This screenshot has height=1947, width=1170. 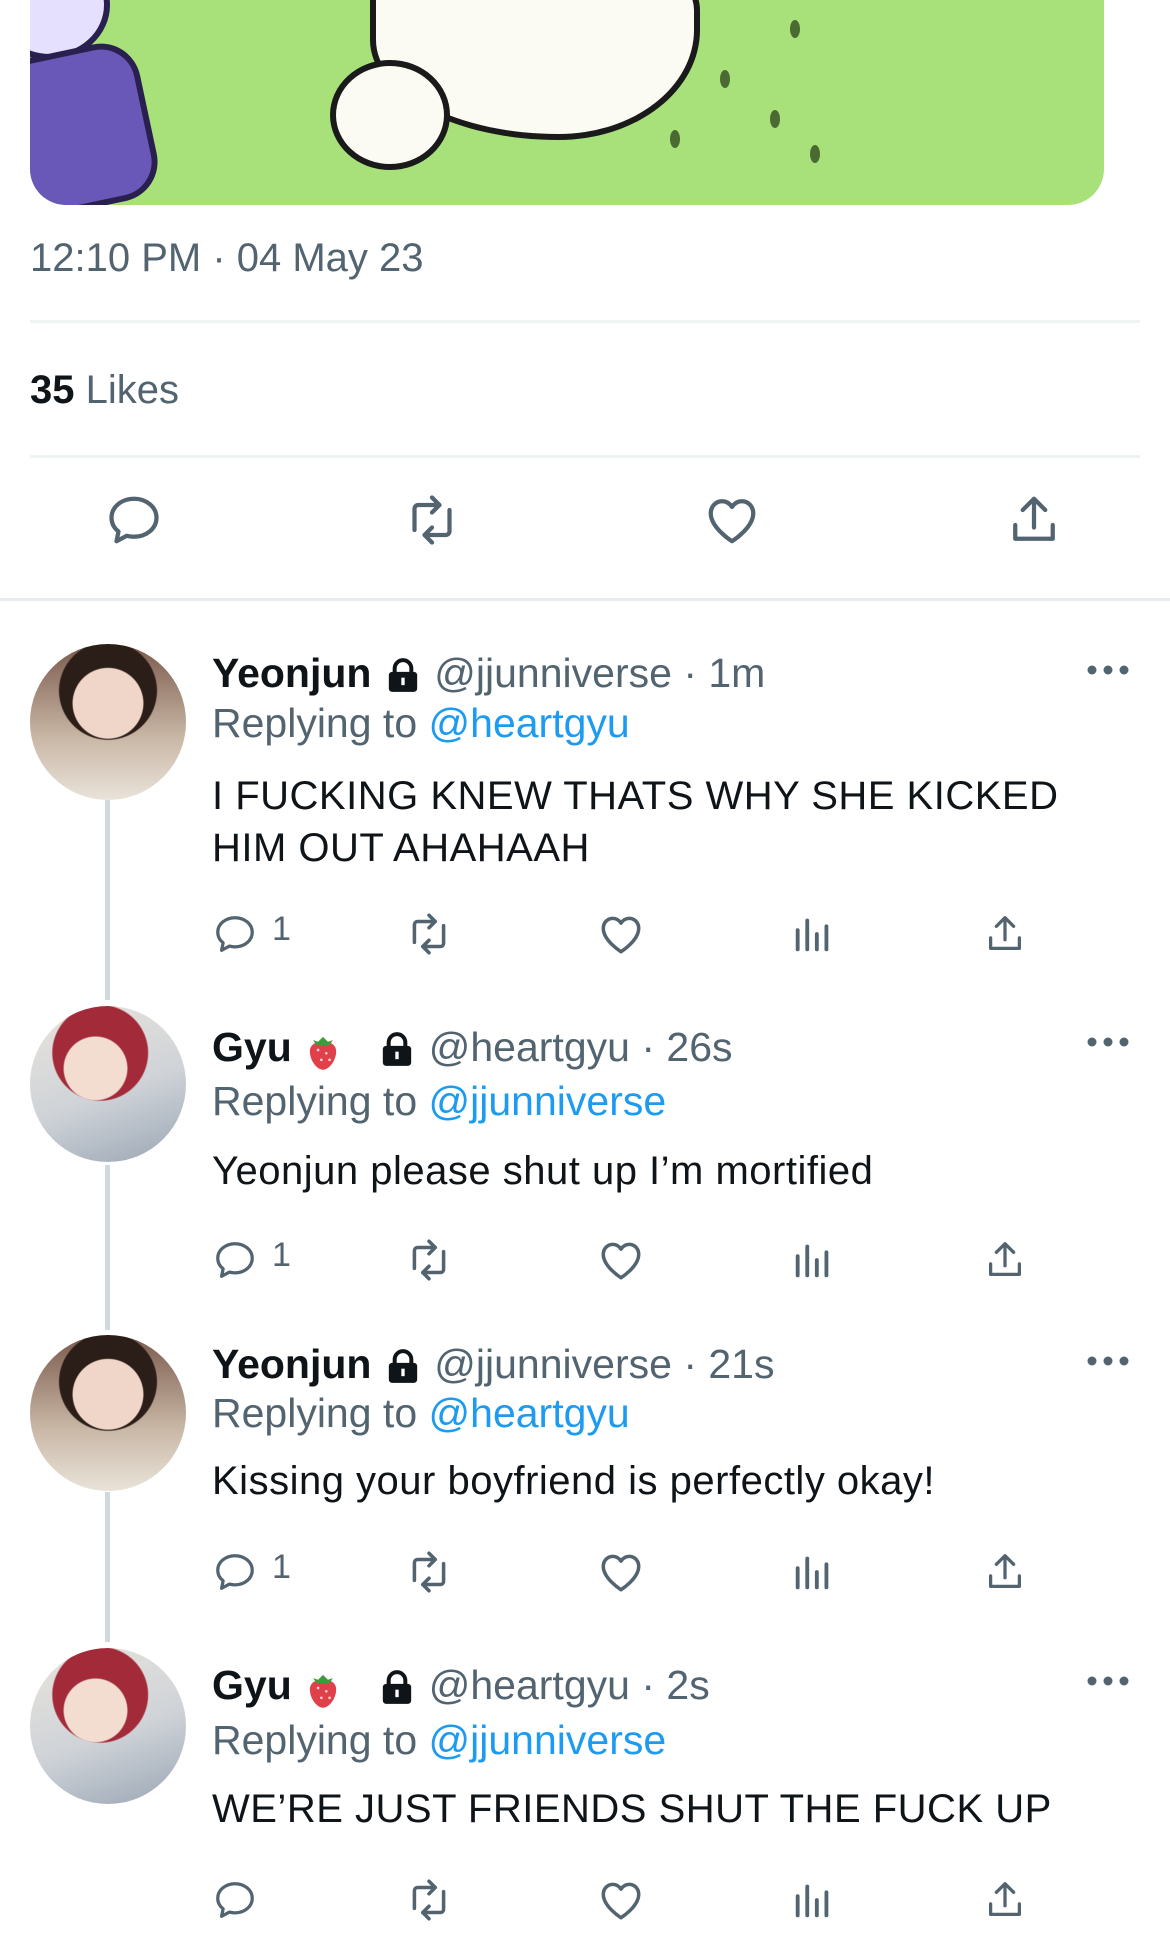 I want to click on reply-header: Yeonjun @jjunniverse · 21s, so click(x=493, y=1364).